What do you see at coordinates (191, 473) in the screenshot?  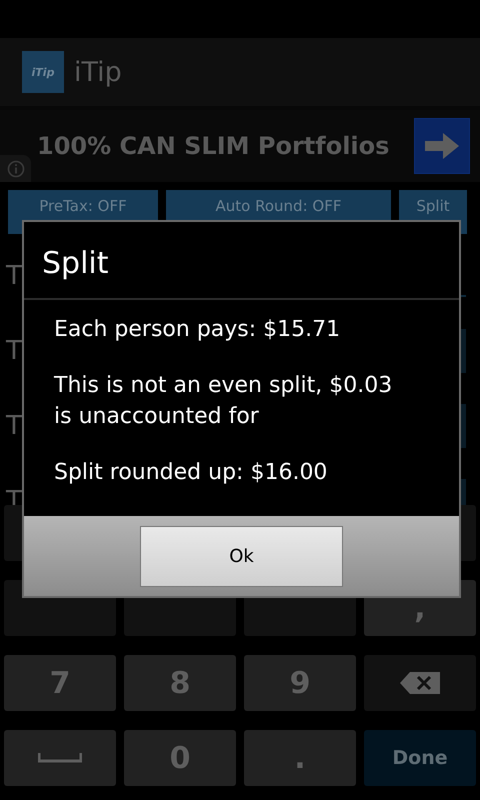 I see `dialog-message: Split rounded up: $16.00` at bounding box center [191, 473].